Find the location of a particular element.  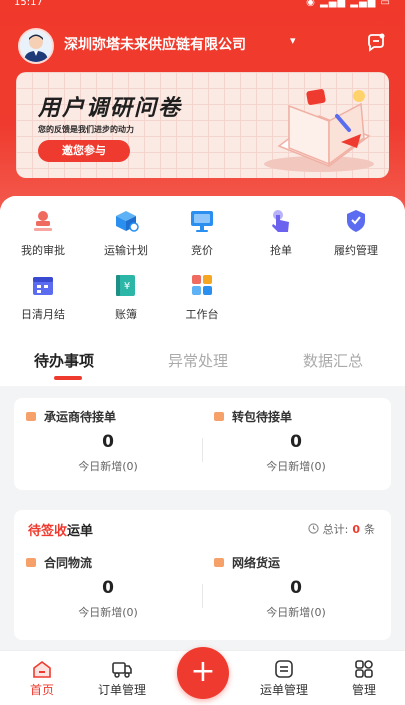

clock-icon is located at coordinates (313, 528).